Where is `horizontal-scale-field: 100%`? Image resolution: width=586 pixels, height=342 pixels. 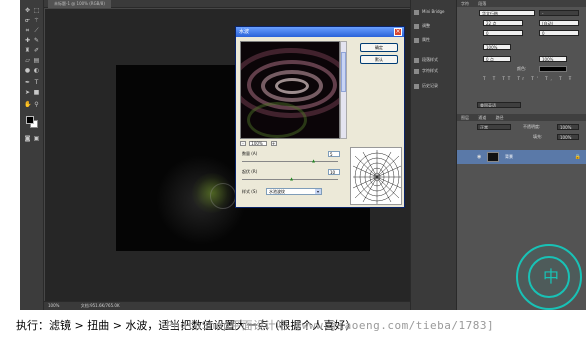 horizontal-scale-field: 100% is located at coordinates (553, 59).